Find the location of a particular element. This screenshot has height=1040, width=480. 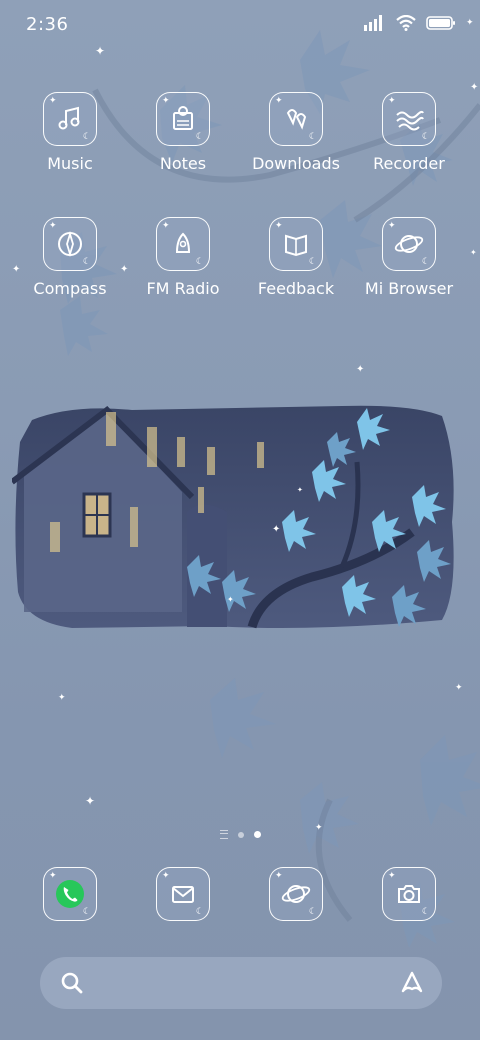

feedback-icon: ✦ ☾ is located at coordinates (296, 244).